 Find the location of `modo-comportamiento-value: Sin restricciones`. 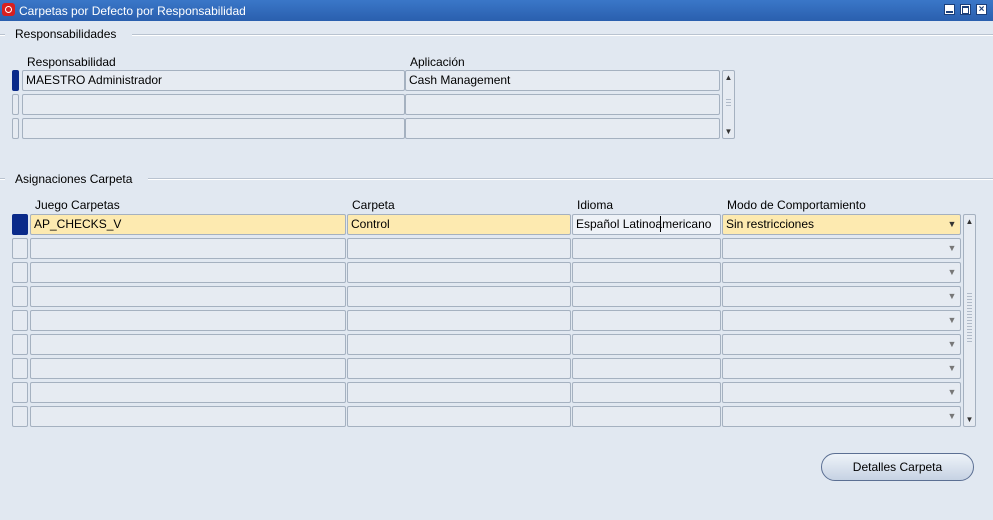

modo-comportamiento-value: Sin restricciones is located at coordinates (770, 224).